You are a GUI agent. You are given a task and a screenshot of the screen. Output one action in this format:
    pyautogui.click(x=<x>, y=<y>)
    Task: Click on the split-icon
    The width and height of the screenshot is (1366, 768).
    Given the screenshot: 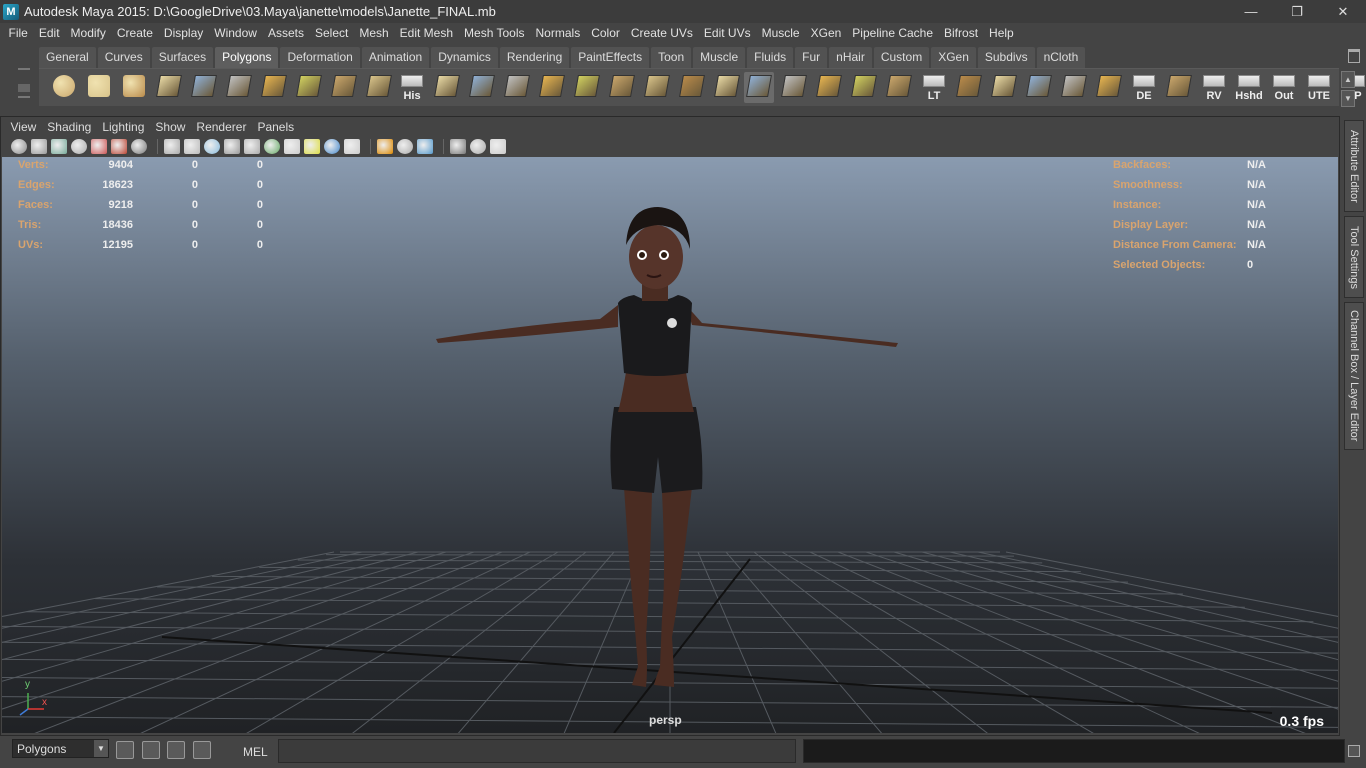 What is the action you would take?
    pyautogui.click(x=552, y=87)
    